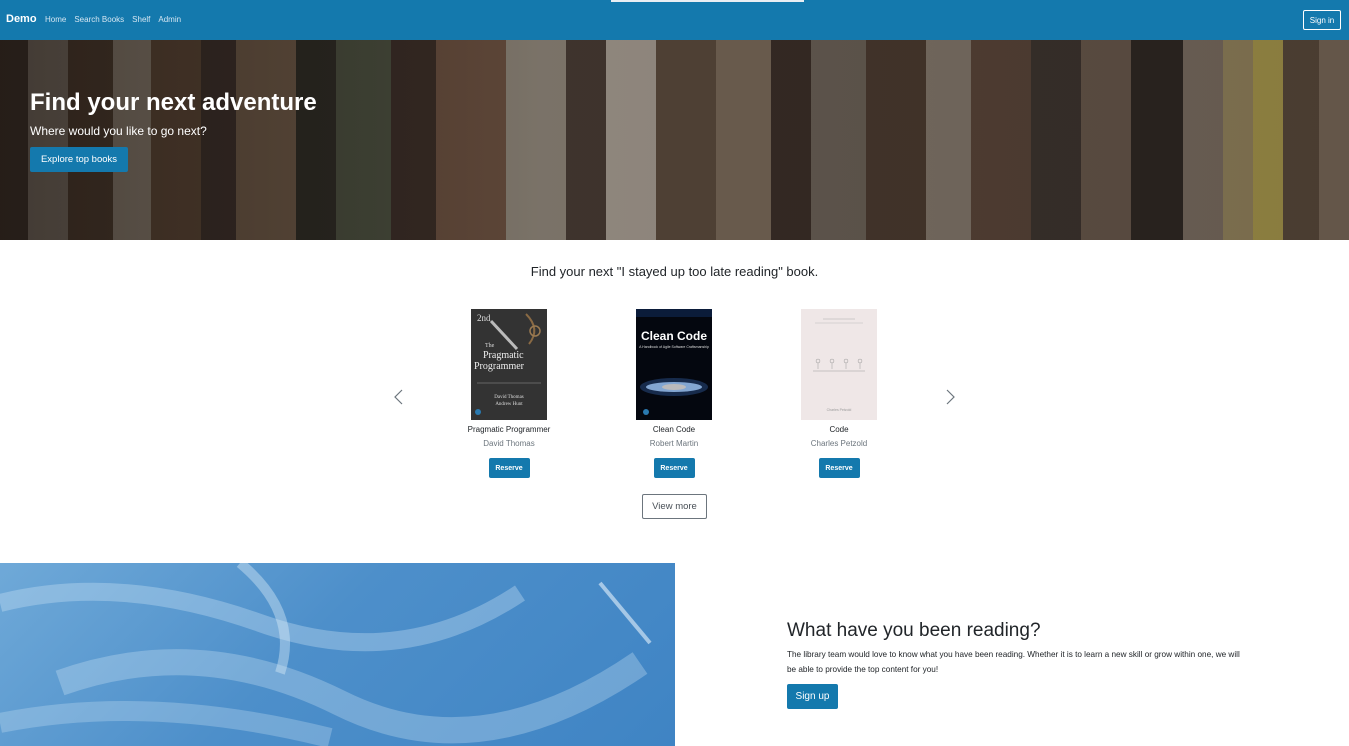 Image resolution: width=1349 pixels, height=746 pixels. What do you see at coordinates (509, 397) in the screenshot?
I see `cover-author-1: David Thomas` at bounding box center [509, 397].